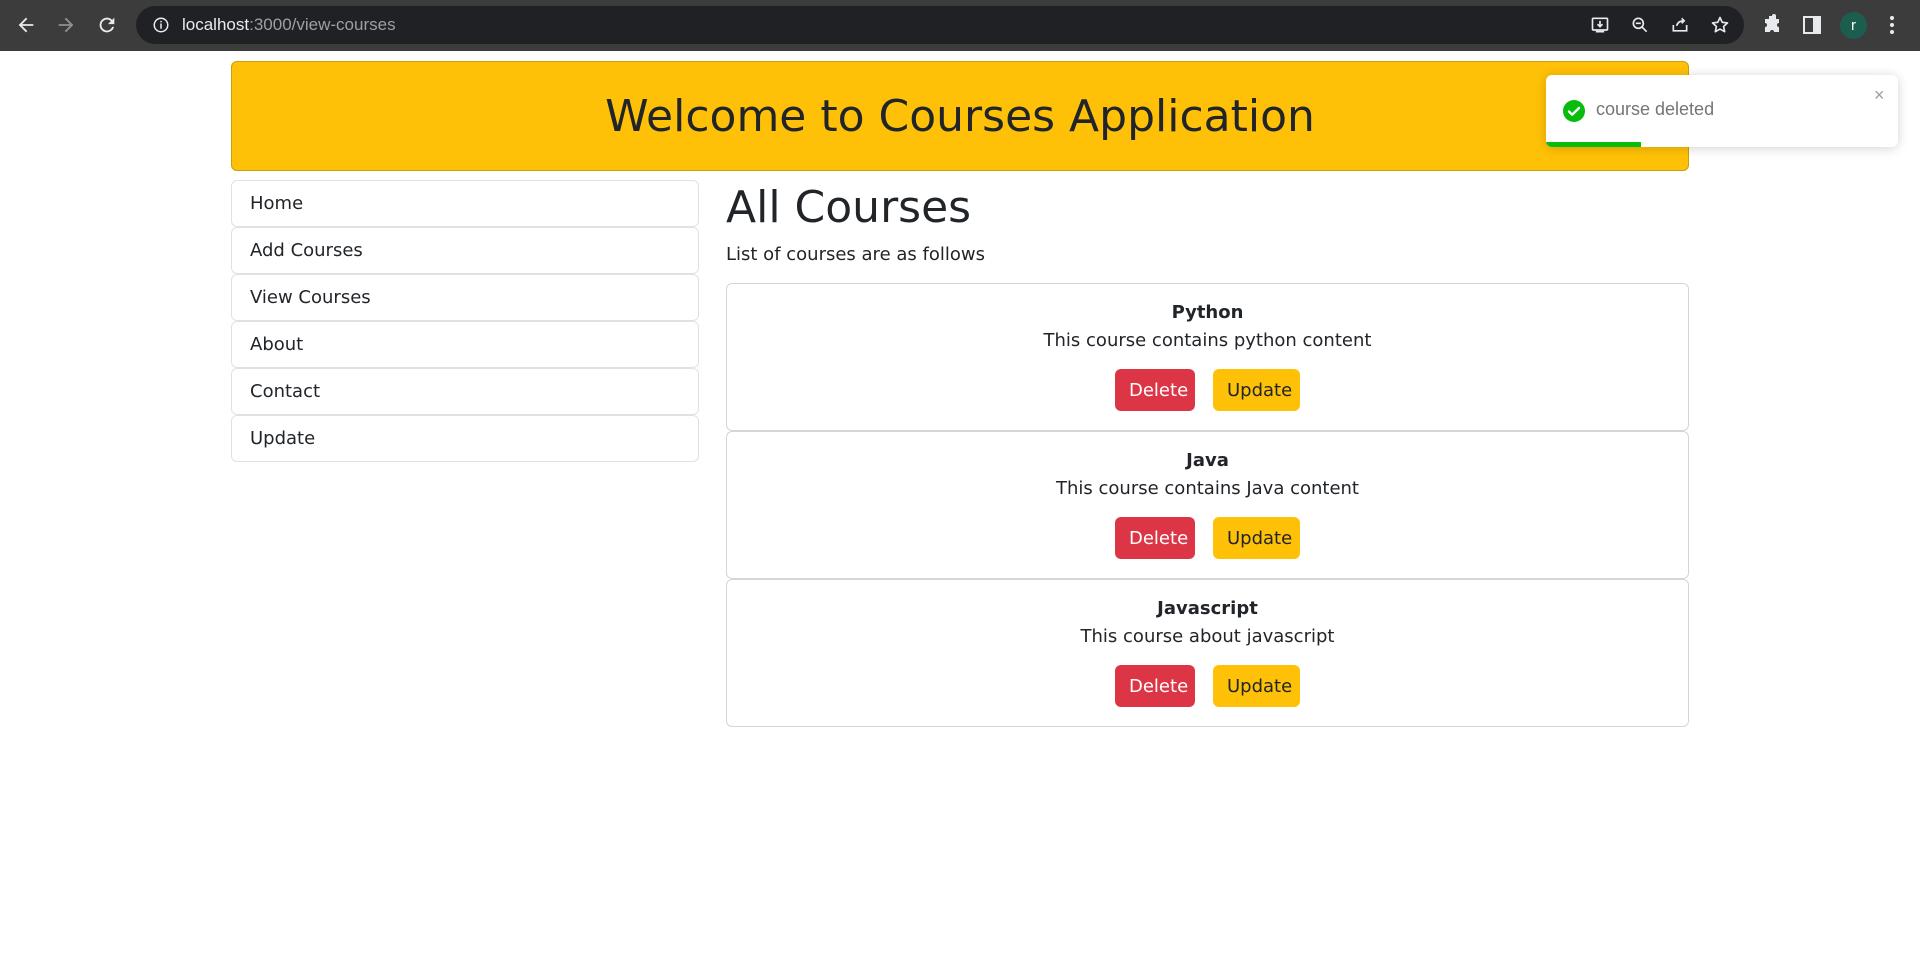 This screenshot has width=1920, height=975. I want to click on page-header-title: Welcome to Courses Application, so click(960, 116).